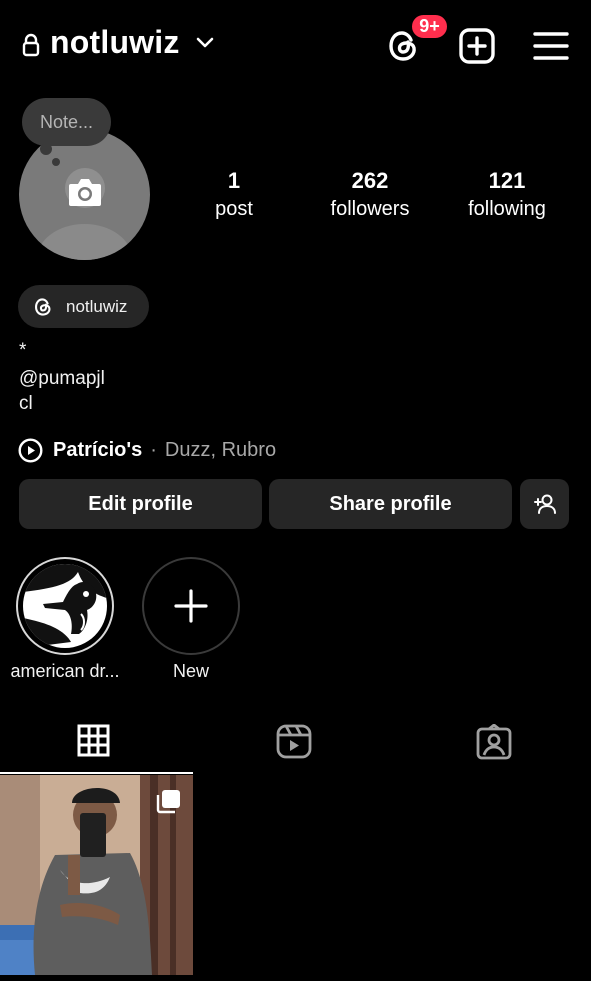 The width and height of the screenshot is (591, 981). Describe the element at coordinates (96, 773) in the screenshot. I see `active-tab-indicator` at that location.